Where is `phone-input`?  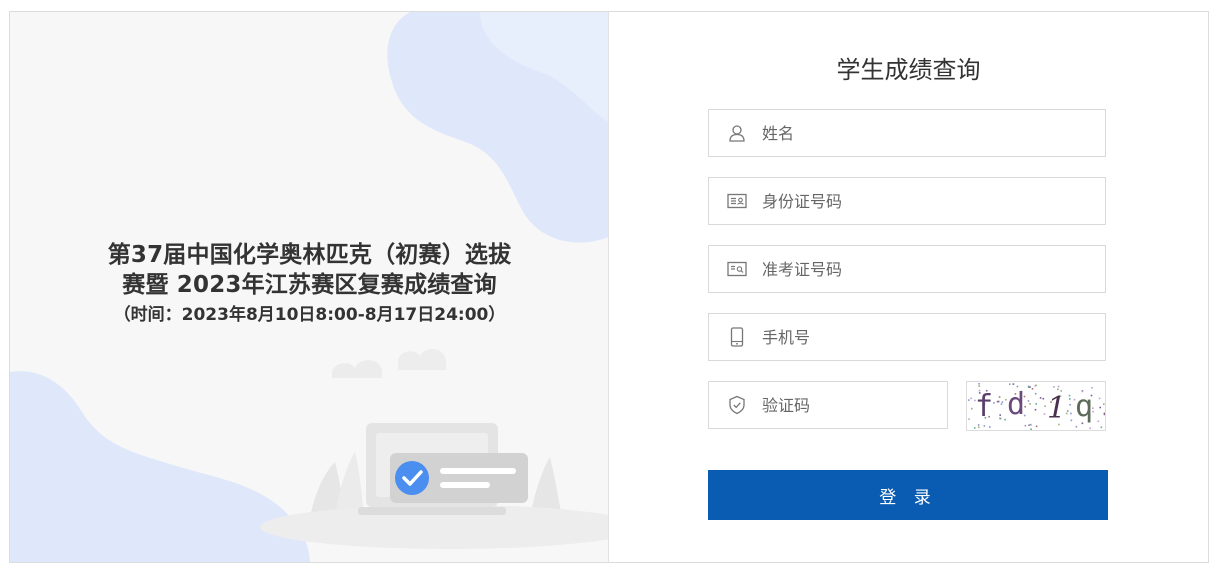 phone-input is located at coordinates (912, 337).